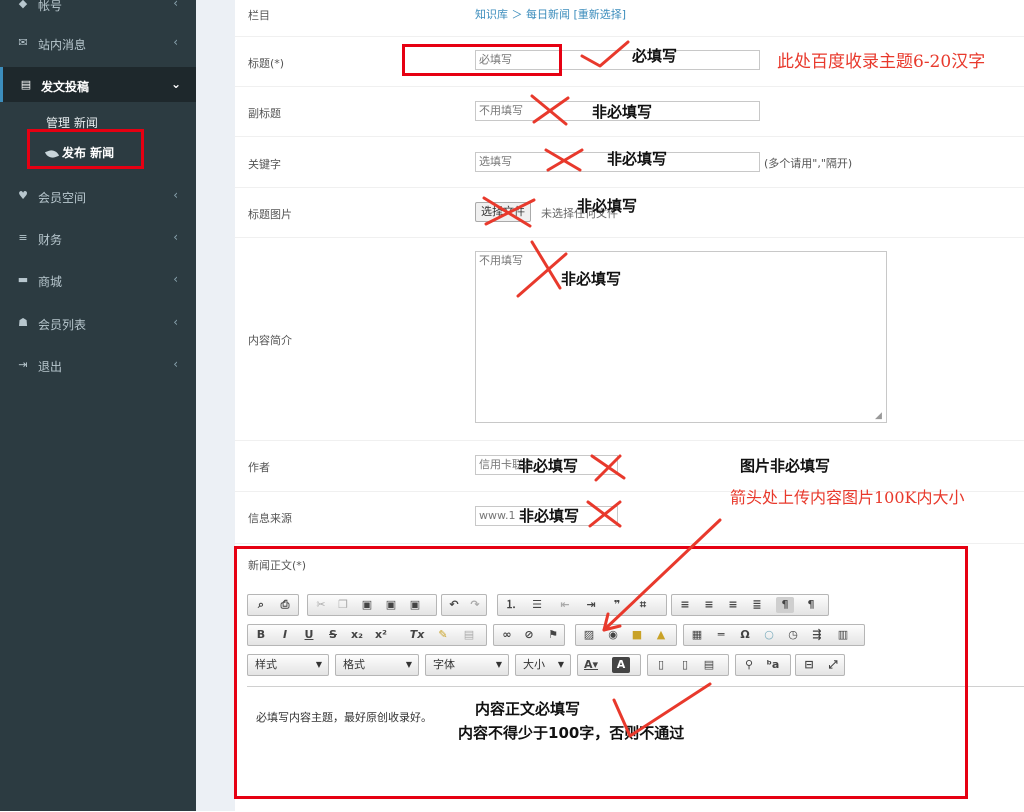 The width and height of the screenshot is (1024, 812). I want to click on annotation-baidu-note: 此处百度收录主题6-20汉字, so click(881, 62).